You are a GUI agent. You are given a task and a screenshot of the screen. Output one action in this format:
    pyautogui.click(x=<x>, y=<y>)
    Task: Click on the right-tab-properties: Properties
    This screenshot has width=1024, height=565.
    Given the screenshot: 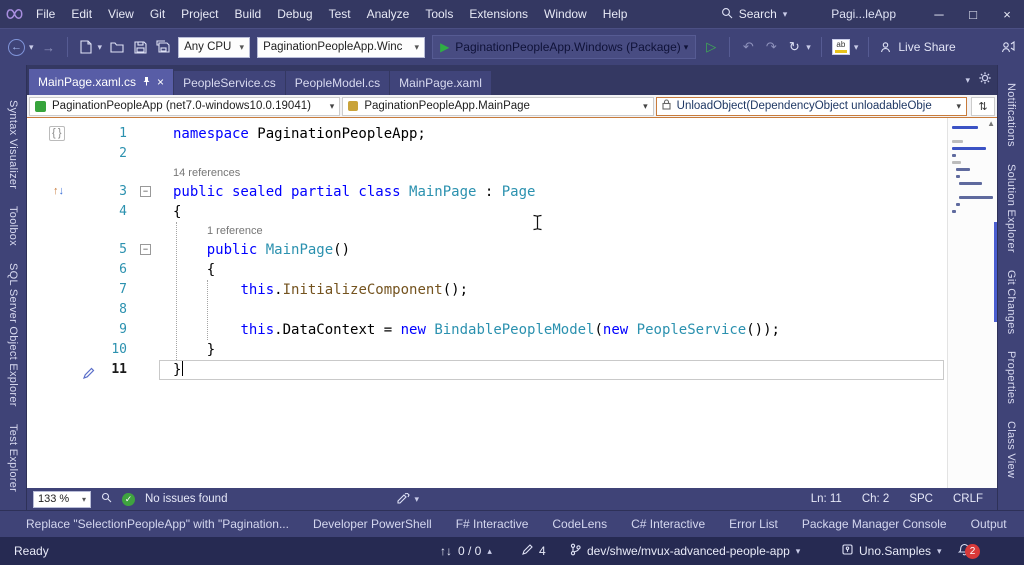 What is the action you would take?
    pyautogui.click(x=1011, y=377)
    